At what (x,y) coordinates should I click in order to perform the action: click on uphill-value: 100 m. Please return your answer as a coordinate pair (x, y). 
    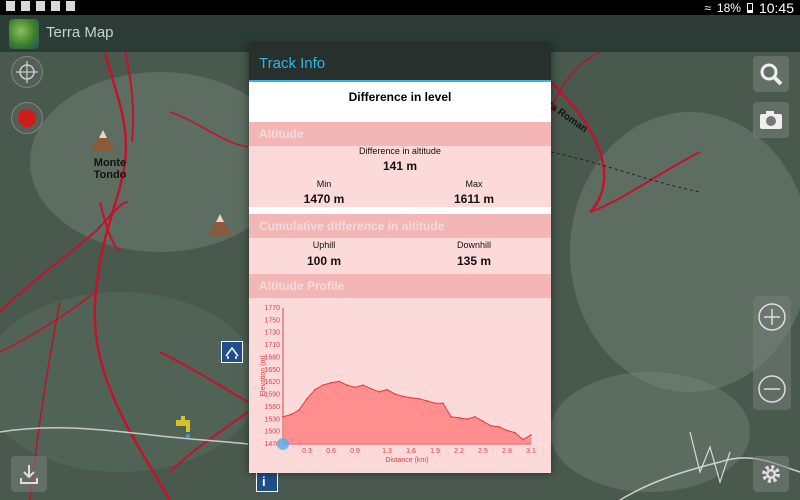
    Looking at the image, I should click on (324, 261).